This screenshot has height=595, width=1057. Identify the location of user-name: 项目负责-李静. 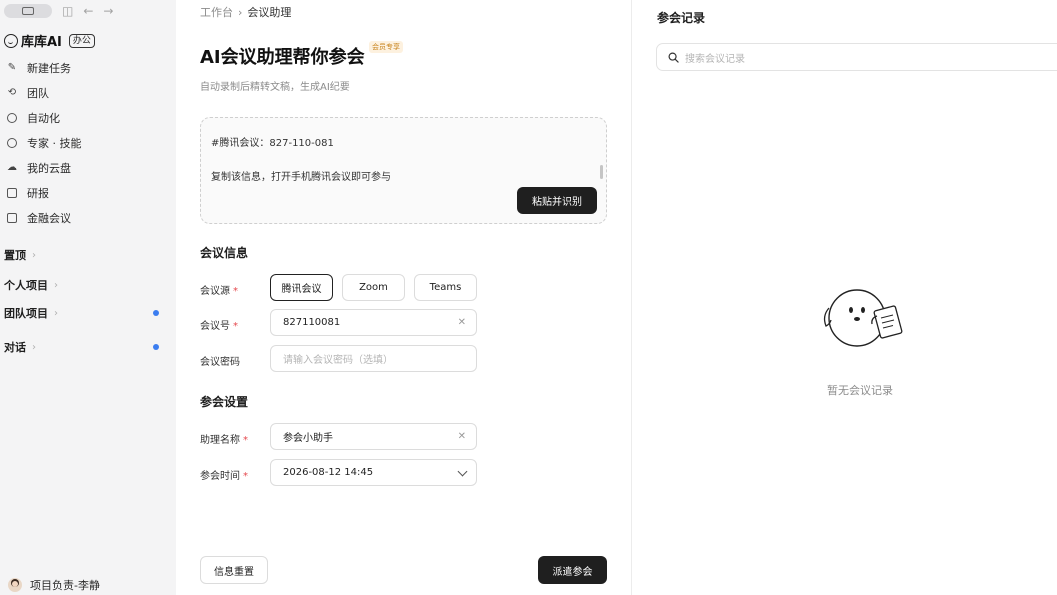
(65, 585).